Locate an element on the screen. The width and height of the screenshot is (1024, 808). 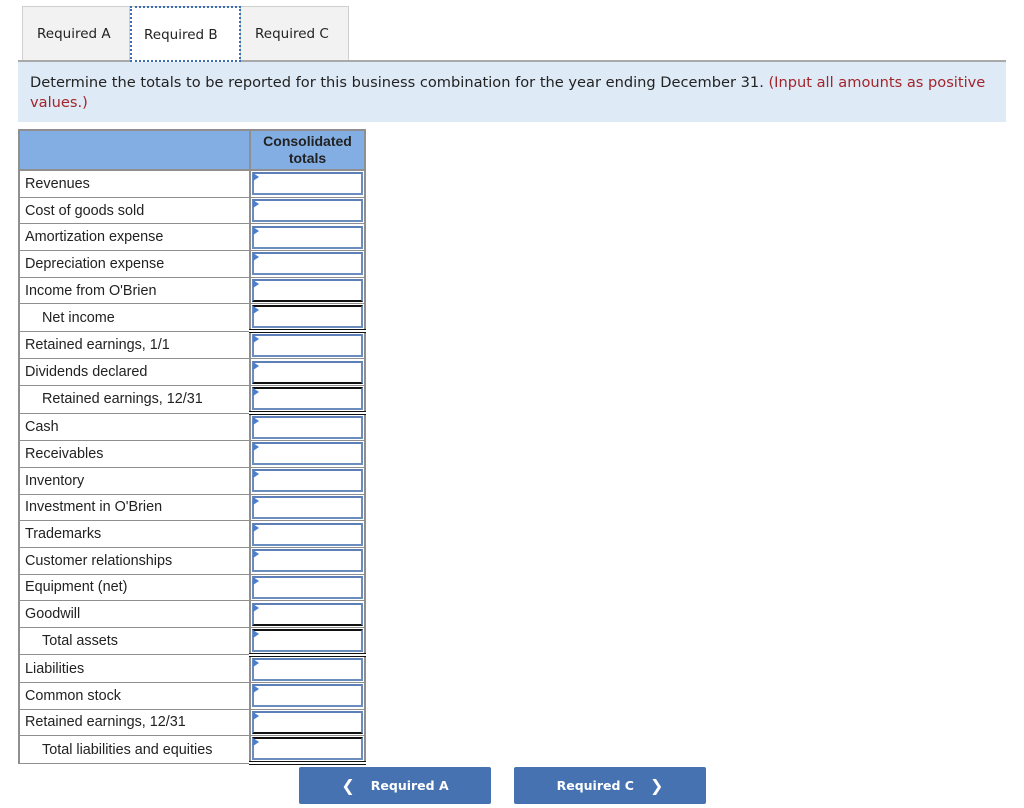
table-row: Receivables is located at coordinates (192, 454).